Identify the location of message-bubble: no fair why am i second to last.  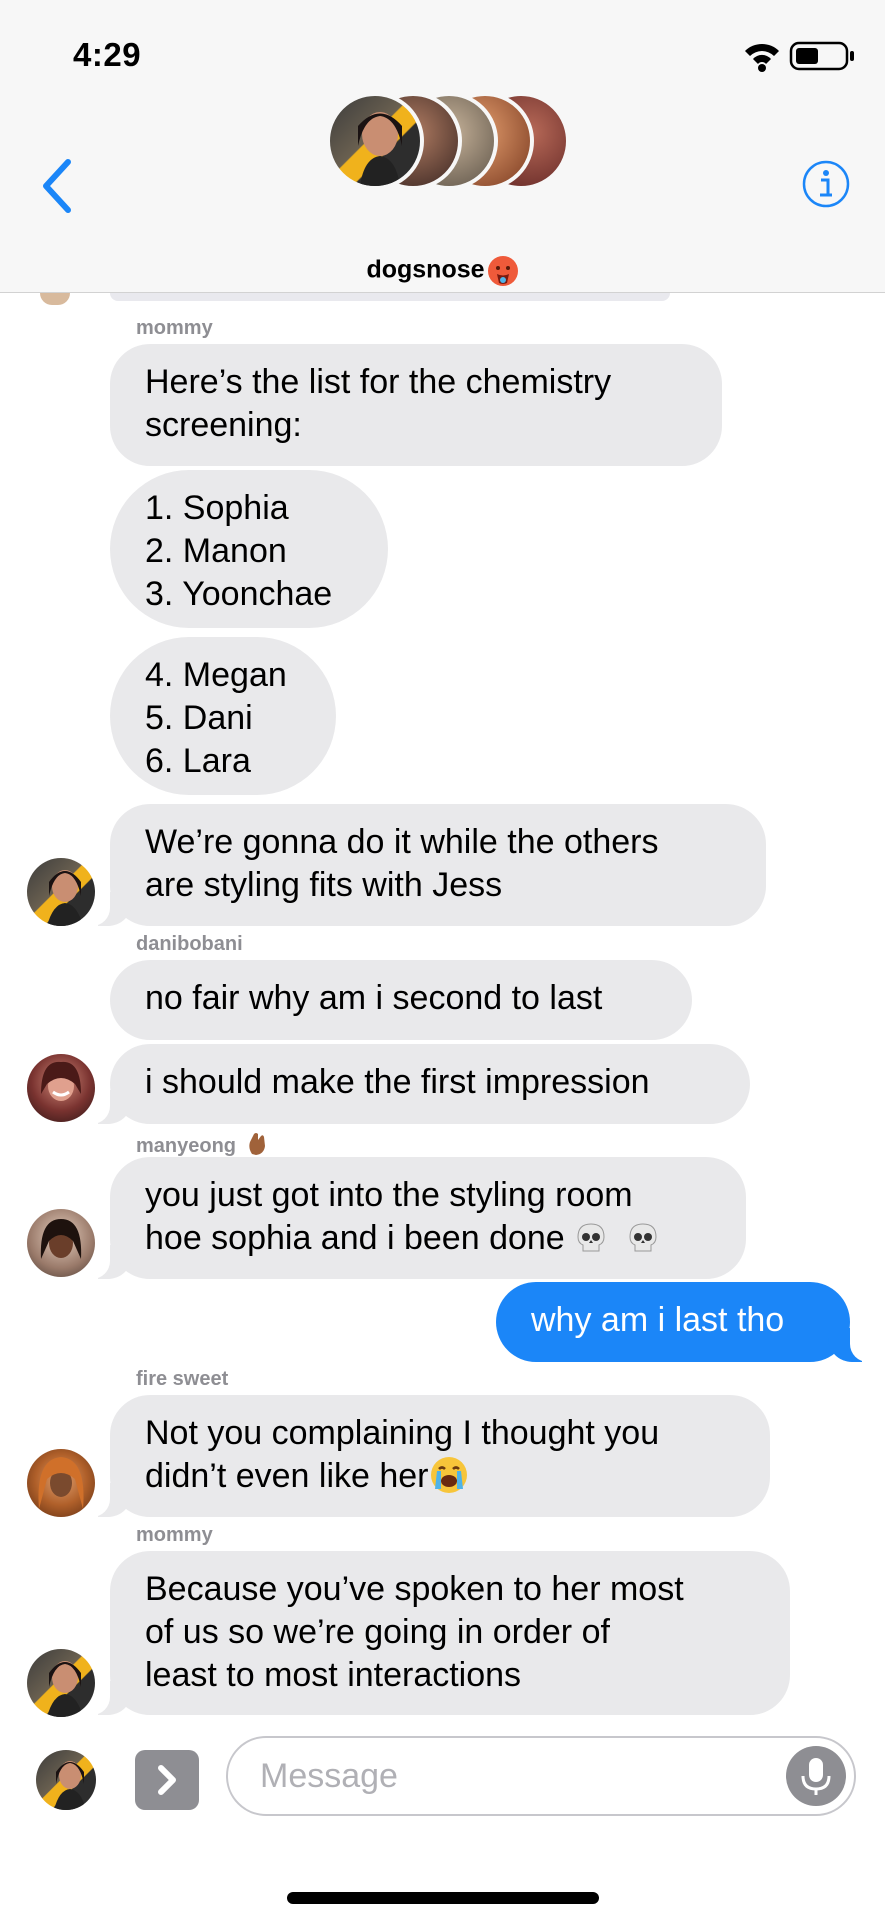
(401, 1000).